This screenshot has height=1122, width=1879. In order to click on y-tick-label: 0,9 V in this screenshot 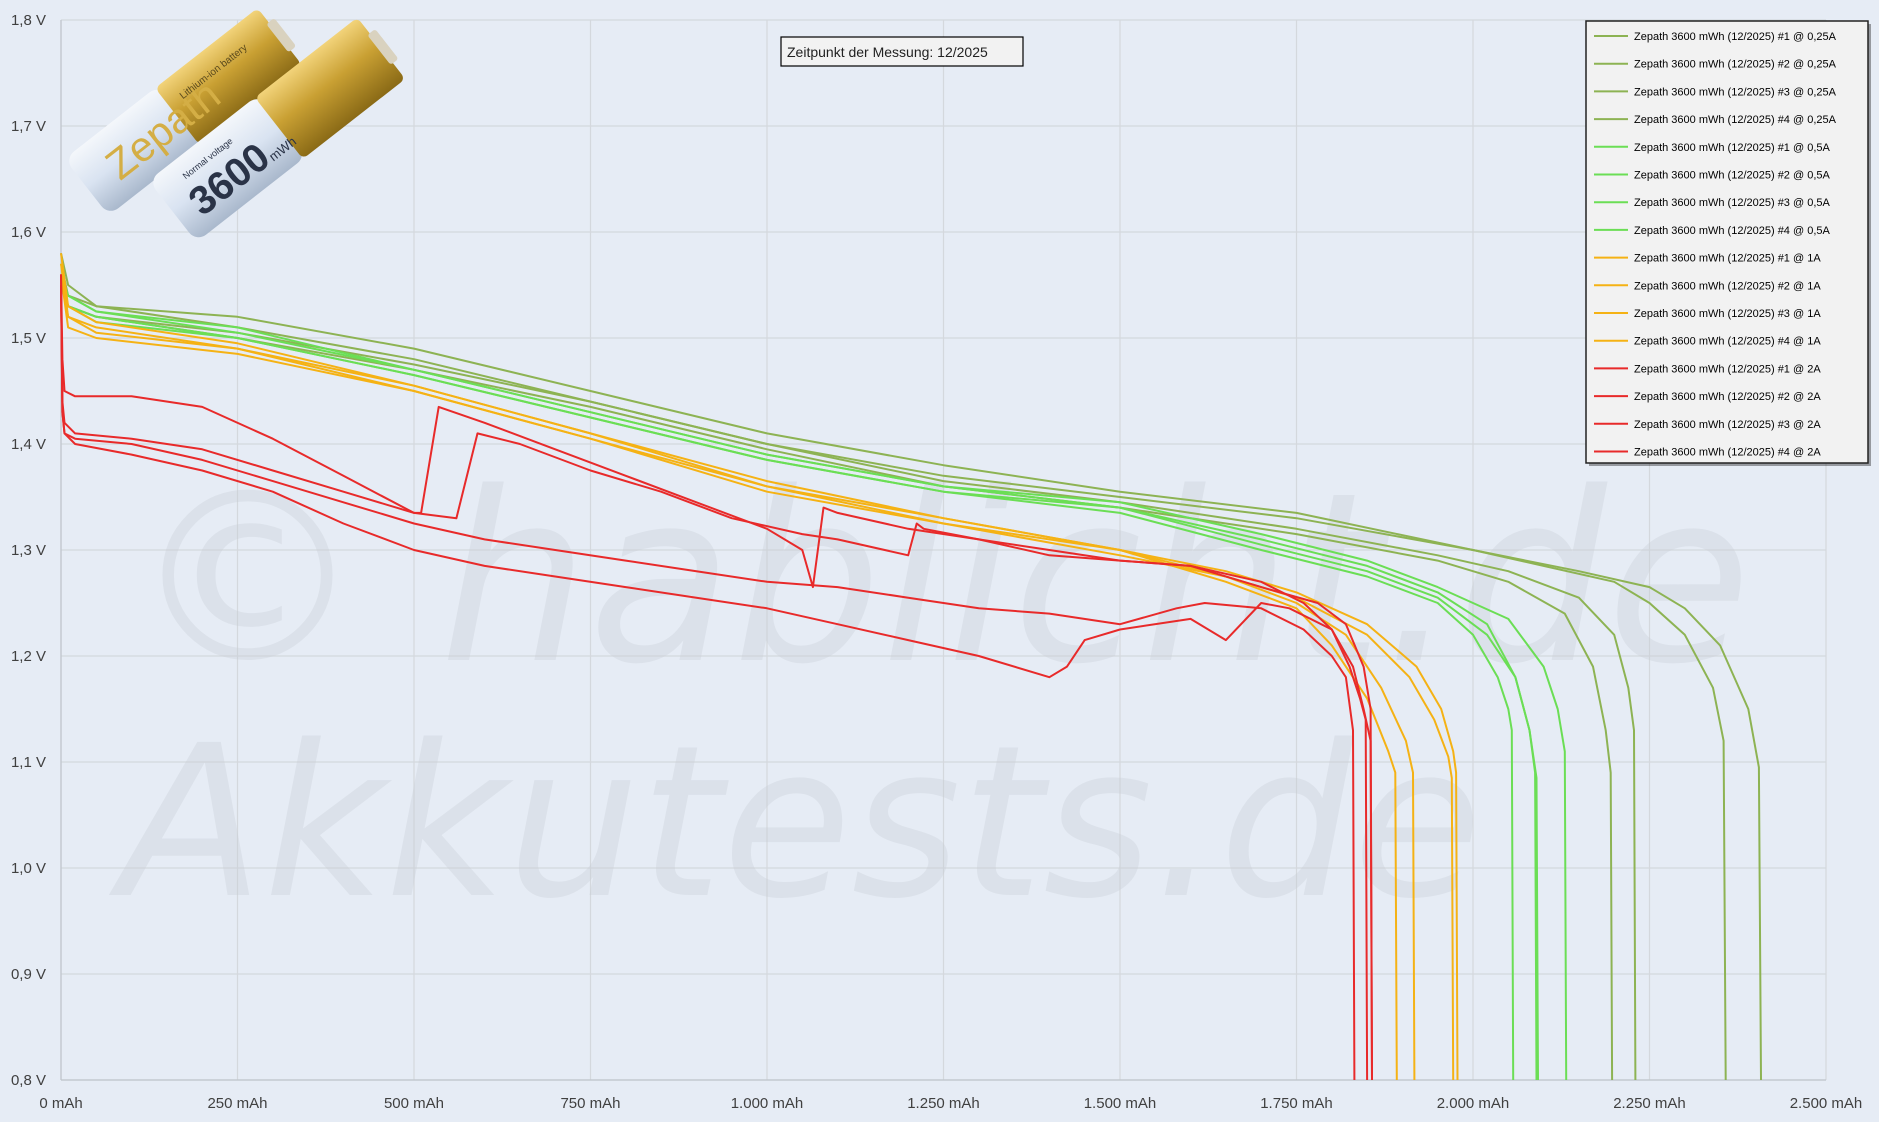, I will do `click(28, 974)`.